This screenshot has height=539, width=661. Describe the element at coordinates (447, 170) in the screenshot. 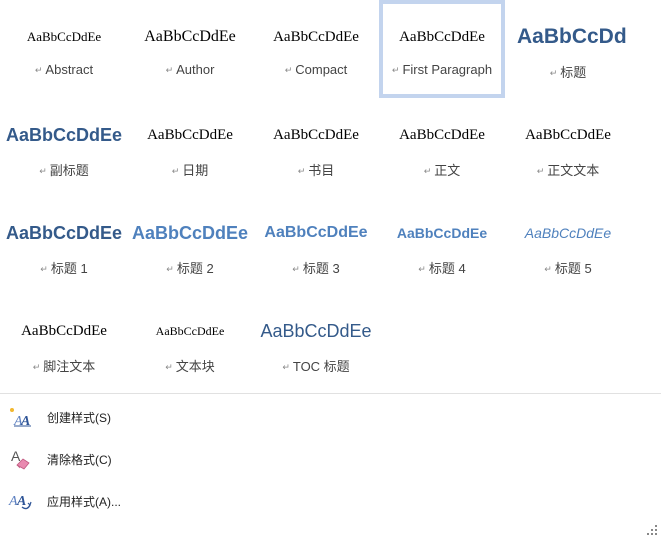

I see `style-name: 正文` at that location.